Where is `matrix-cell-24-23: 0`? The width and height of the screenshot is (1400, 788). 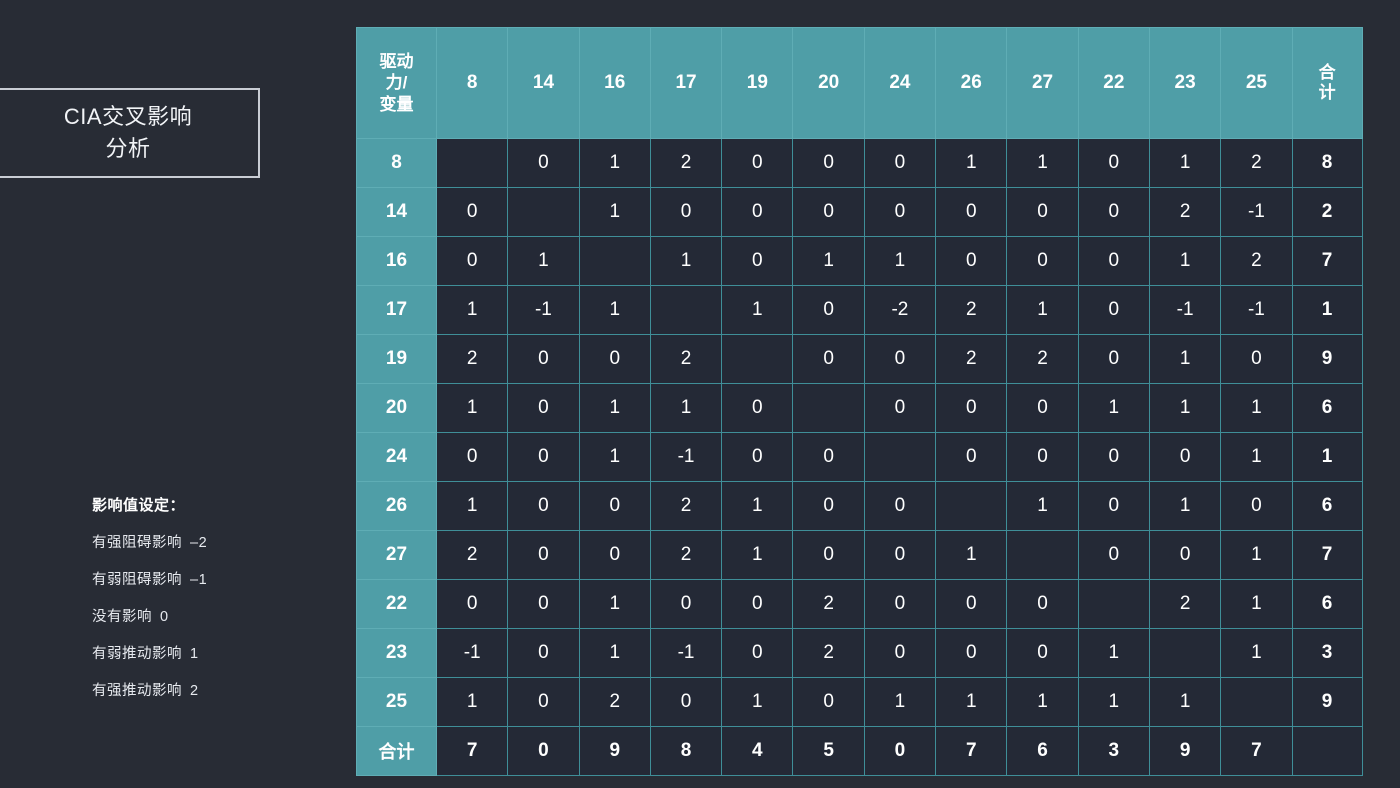 matrix-cell-24-23: 0 is located at coordinates (1185, 457).